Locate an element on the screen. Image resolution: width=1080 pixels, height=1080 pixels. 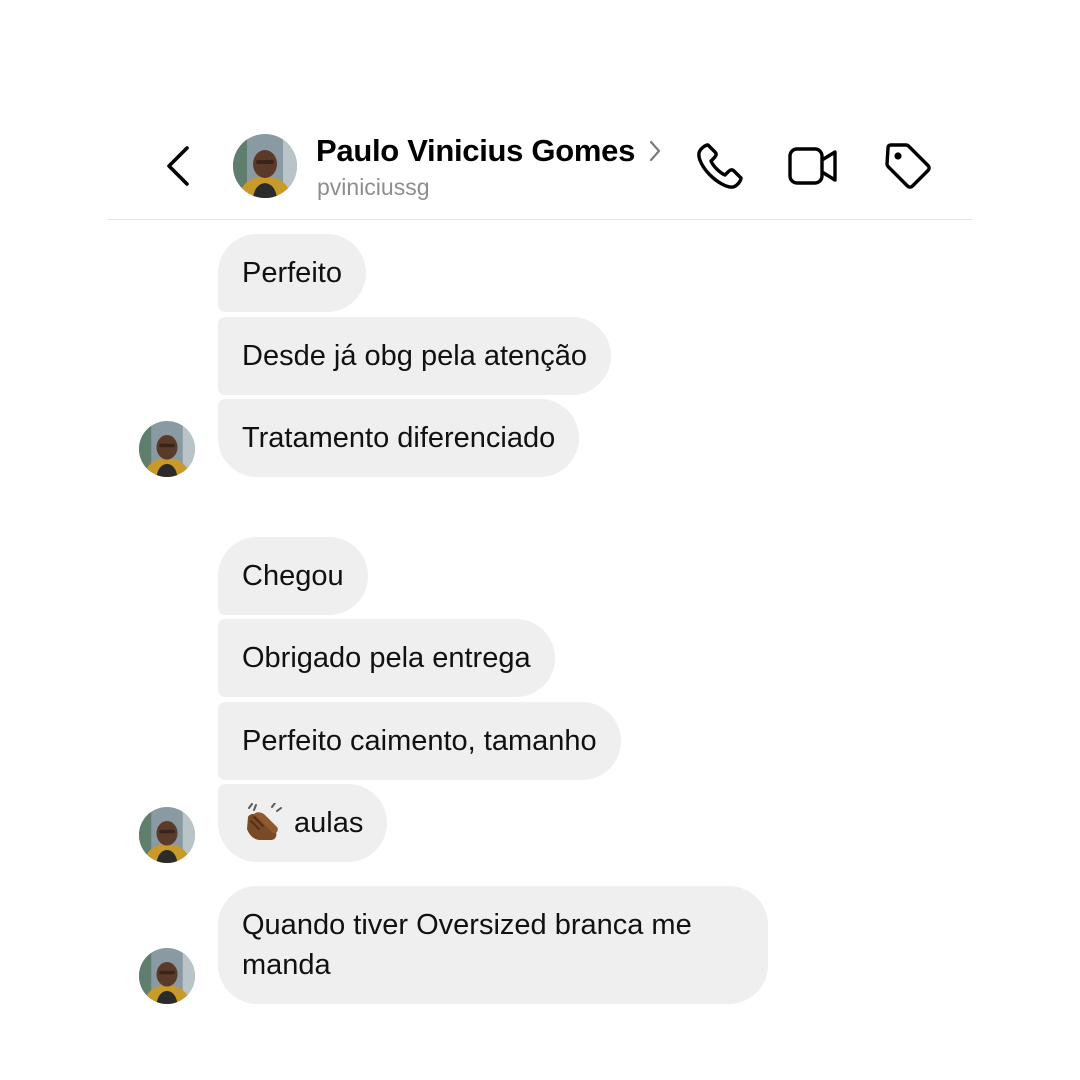
back-button is located at coordinates (180, 166).